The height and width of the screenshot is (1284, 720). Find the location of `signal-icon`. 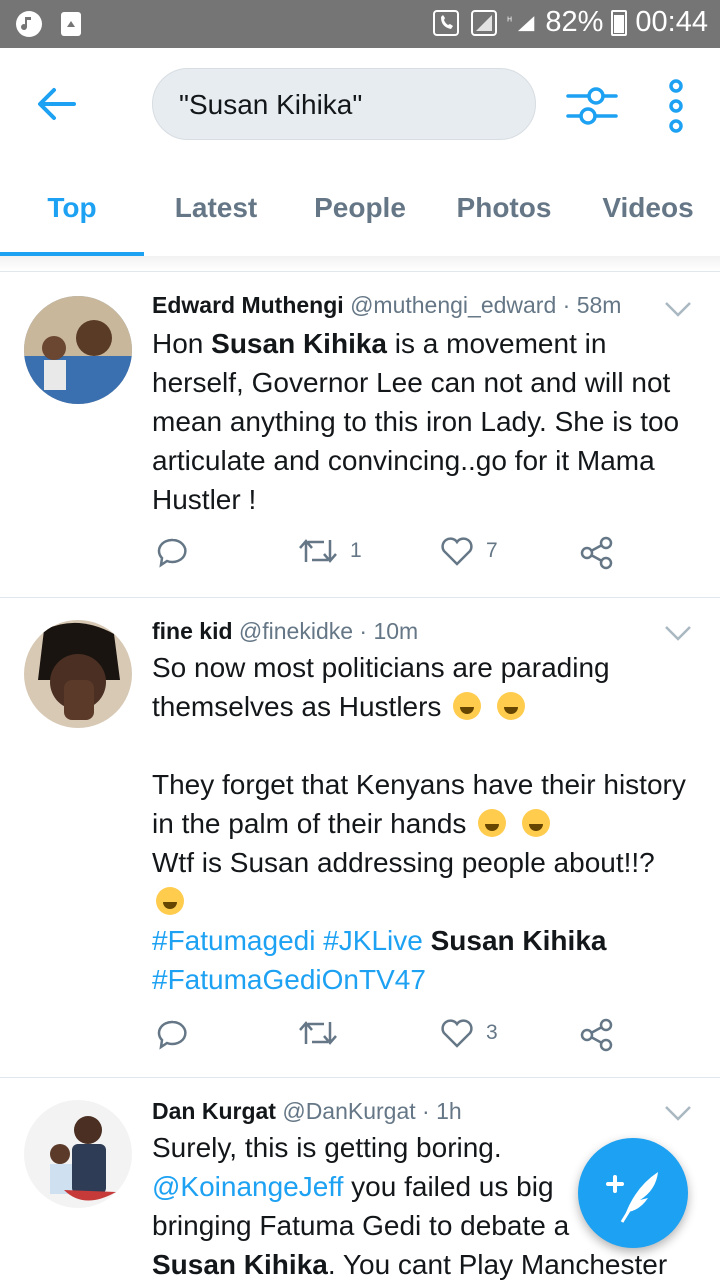

signal-icon is located at coordinates (484, 23).